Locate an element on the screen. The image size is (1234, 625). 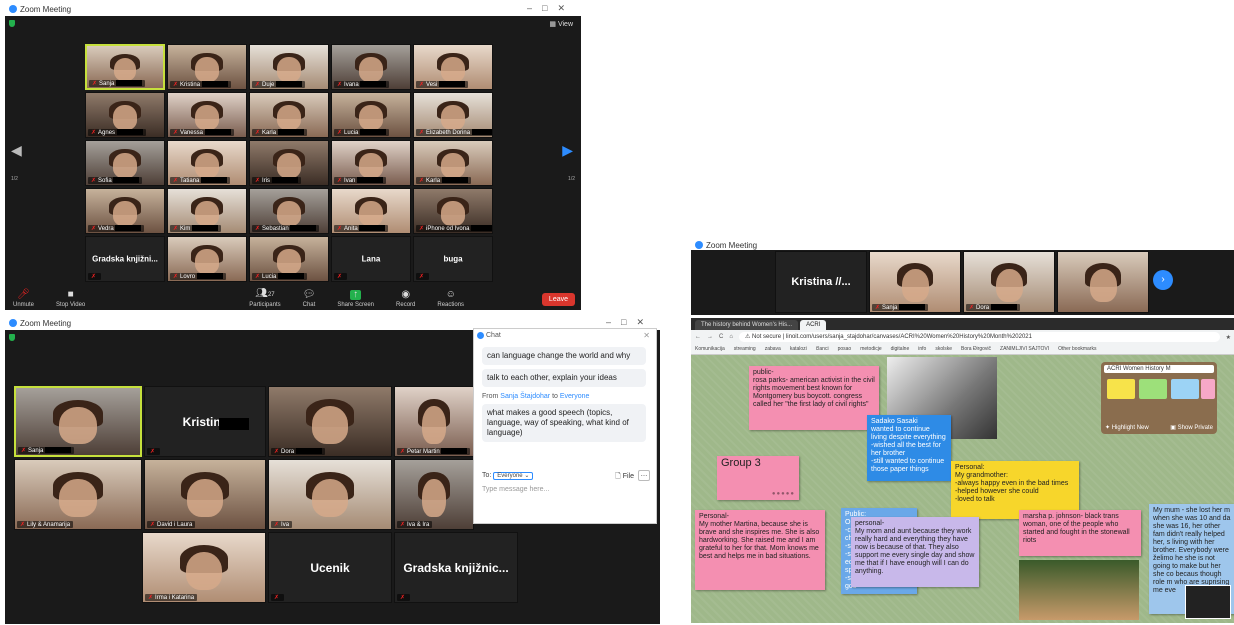
prev-page-arrow-icon: ◀ is located at coordinates (16, 150).